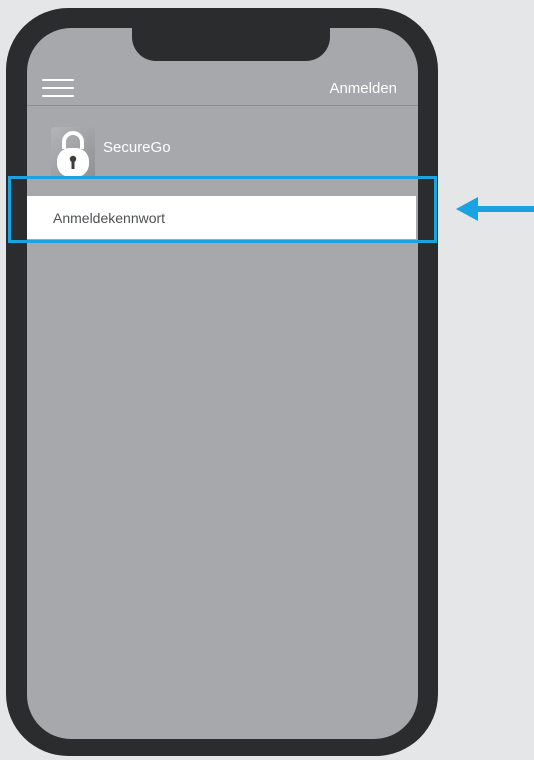  What do you see at coordinates (363, 88) in the screenshot?
I see `login-button: Anmelden` at bounding box center [363, 88].